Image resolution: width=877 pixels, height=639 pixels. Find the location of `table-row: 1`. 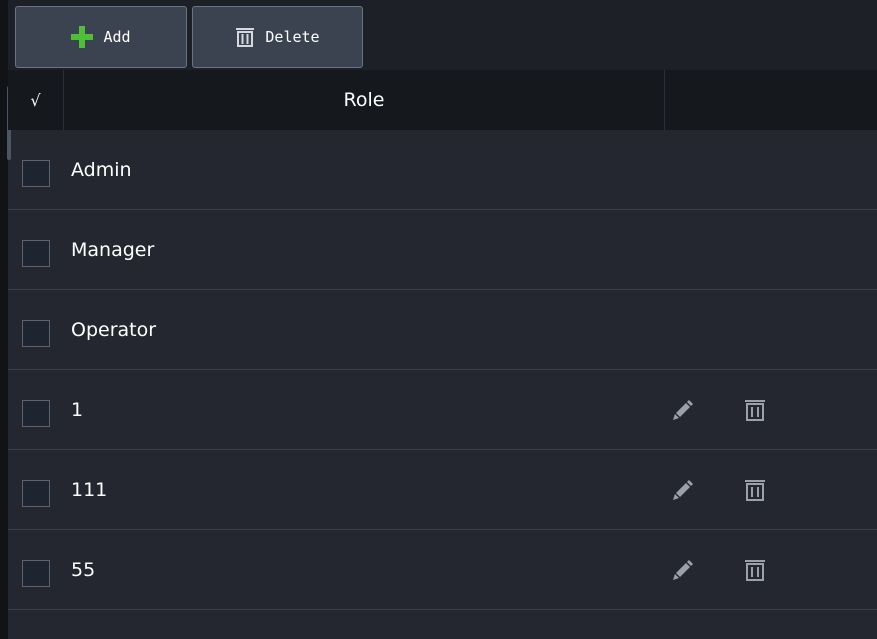

table-row: 1 is located at coordinates (442, 410).